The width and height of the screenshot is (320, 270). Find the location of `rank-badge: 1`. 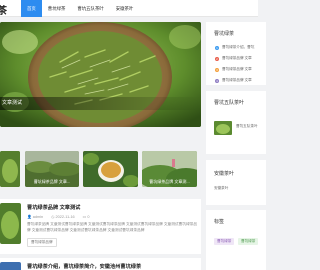

rank-badge: 1 is located at coordinates (217, 47).